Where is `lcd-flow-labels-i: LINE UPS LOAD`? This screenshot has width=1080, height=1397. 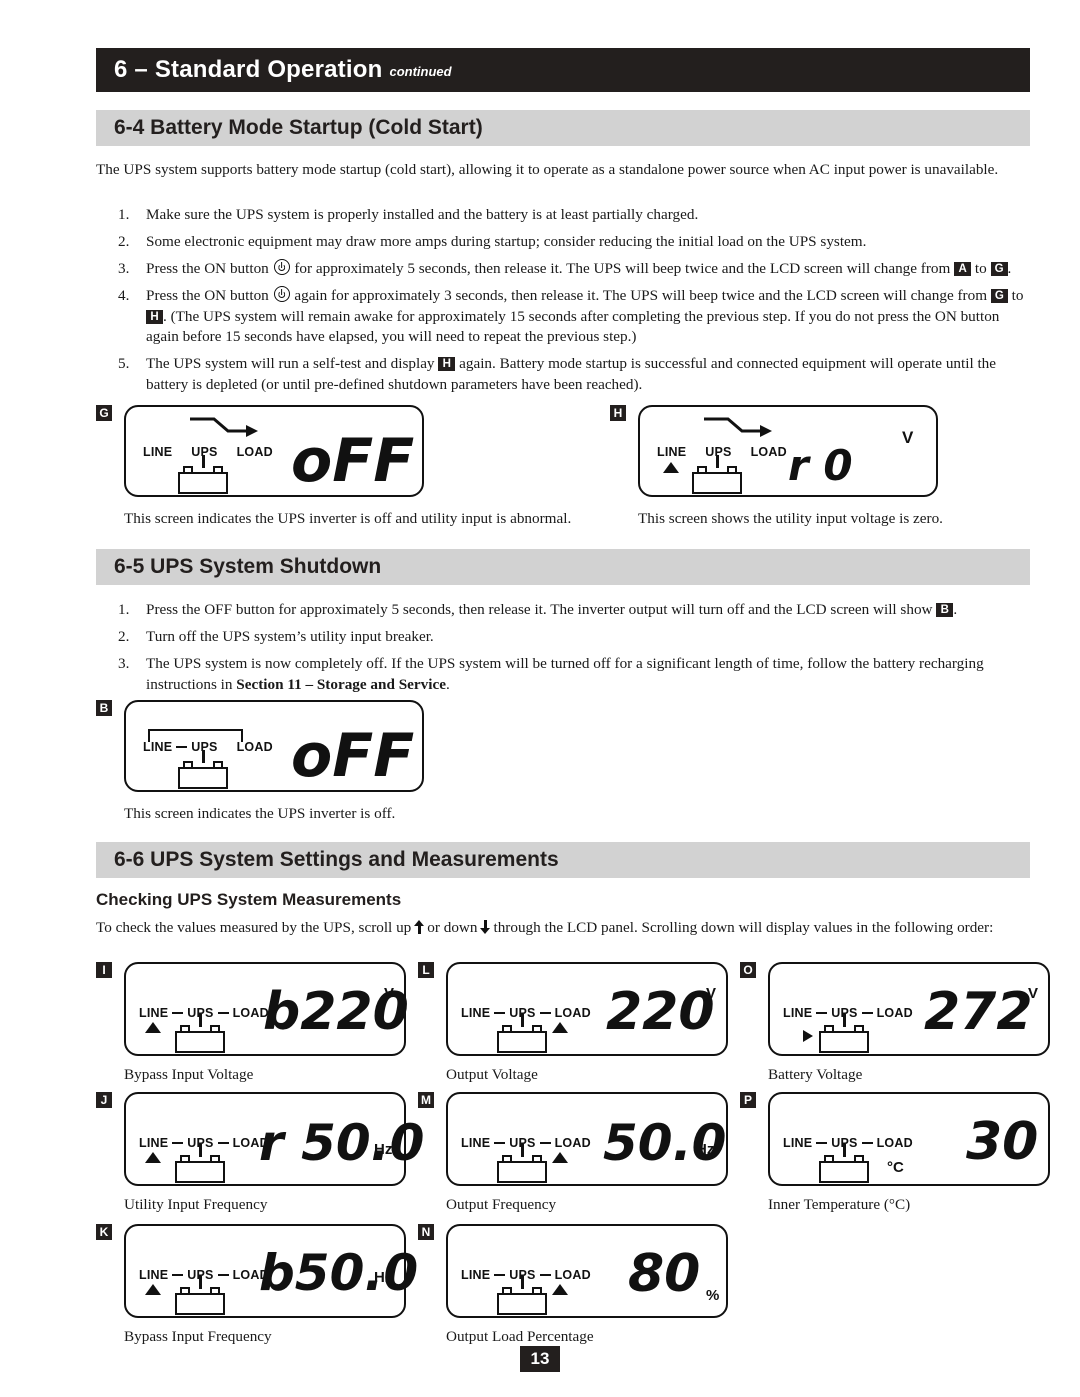 lcd-flow-labels-i: LINE UPS LOAD is located at coordinates (204, 1013).